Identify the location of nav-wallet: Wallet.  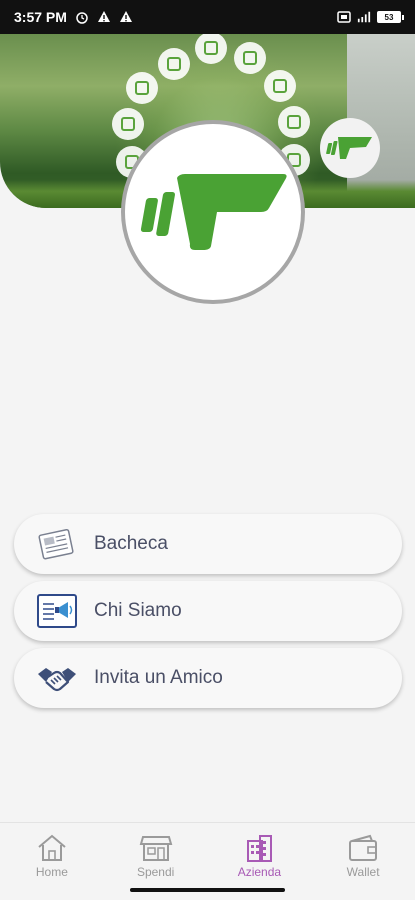
(363, 852).